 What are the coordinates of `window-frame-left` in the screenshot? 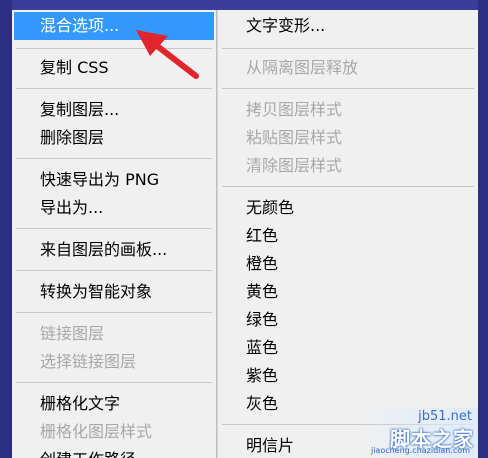 It's located at (6, 229).